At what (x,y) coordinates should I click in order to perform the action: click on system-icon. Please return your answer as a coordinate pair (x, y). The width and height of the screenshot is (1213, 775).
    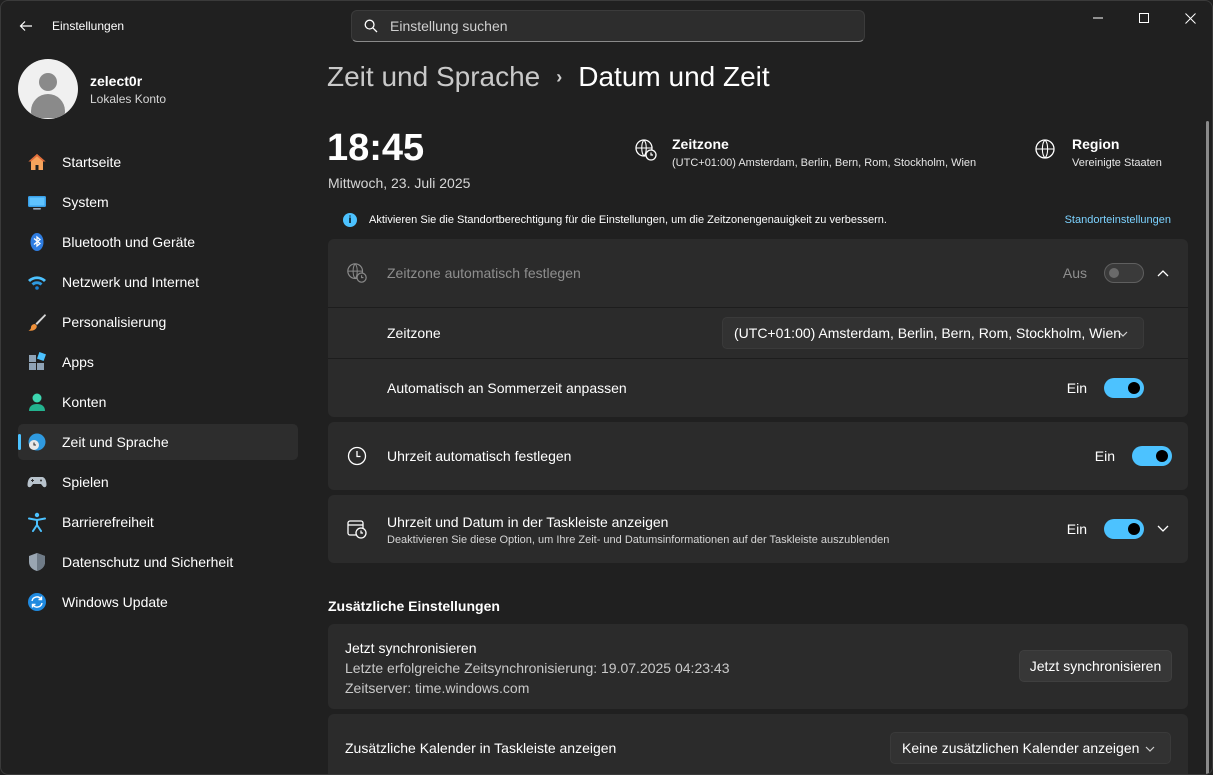
    Looking at the image, I should click on (37, 202).